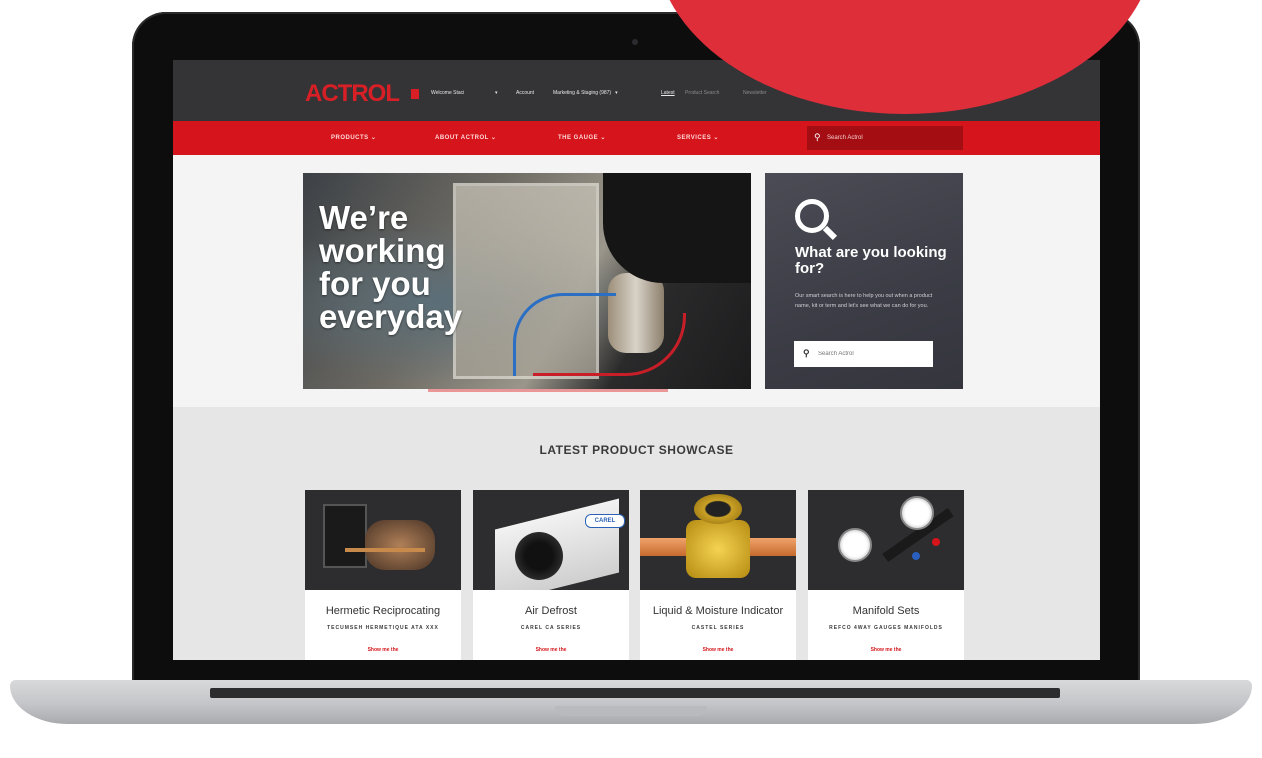  Describe the element at coordinates (718, 628) in the screenshot. I see `product-subtitle: CASTEL SERIES` at that location.